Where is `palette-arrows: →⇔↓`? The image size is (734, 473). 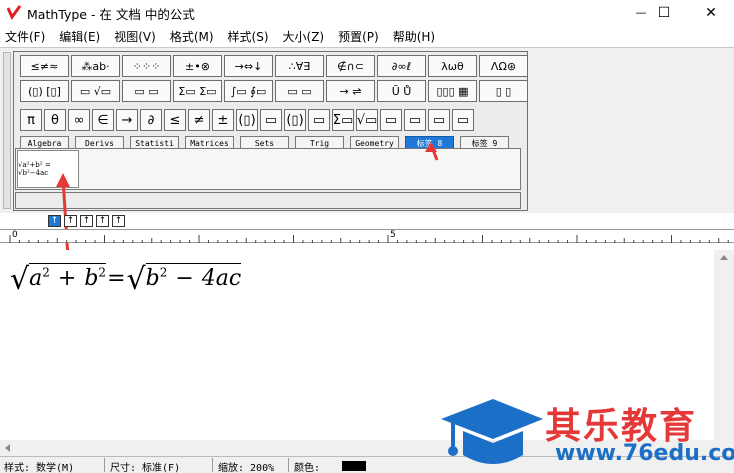
palette-arrows: →⇔↓ is located at coordinates (248, 66).